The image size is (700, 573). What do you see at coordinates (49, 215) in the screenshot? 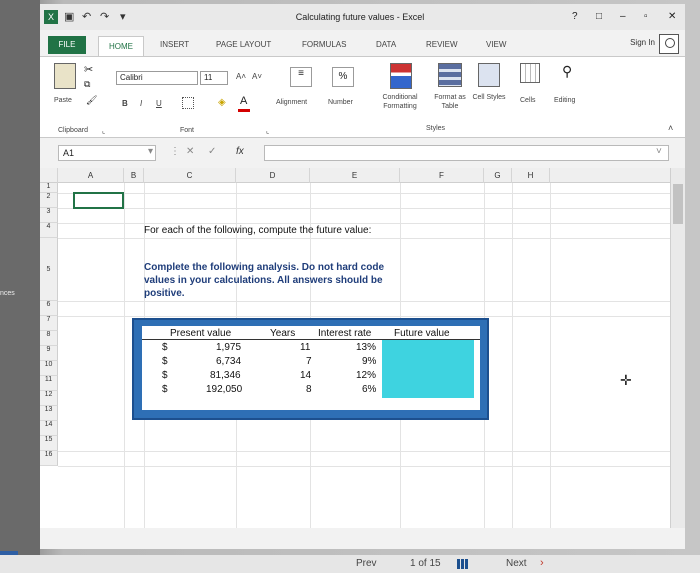
I see `row-header-3: 3` at bounding box center [49, 215].